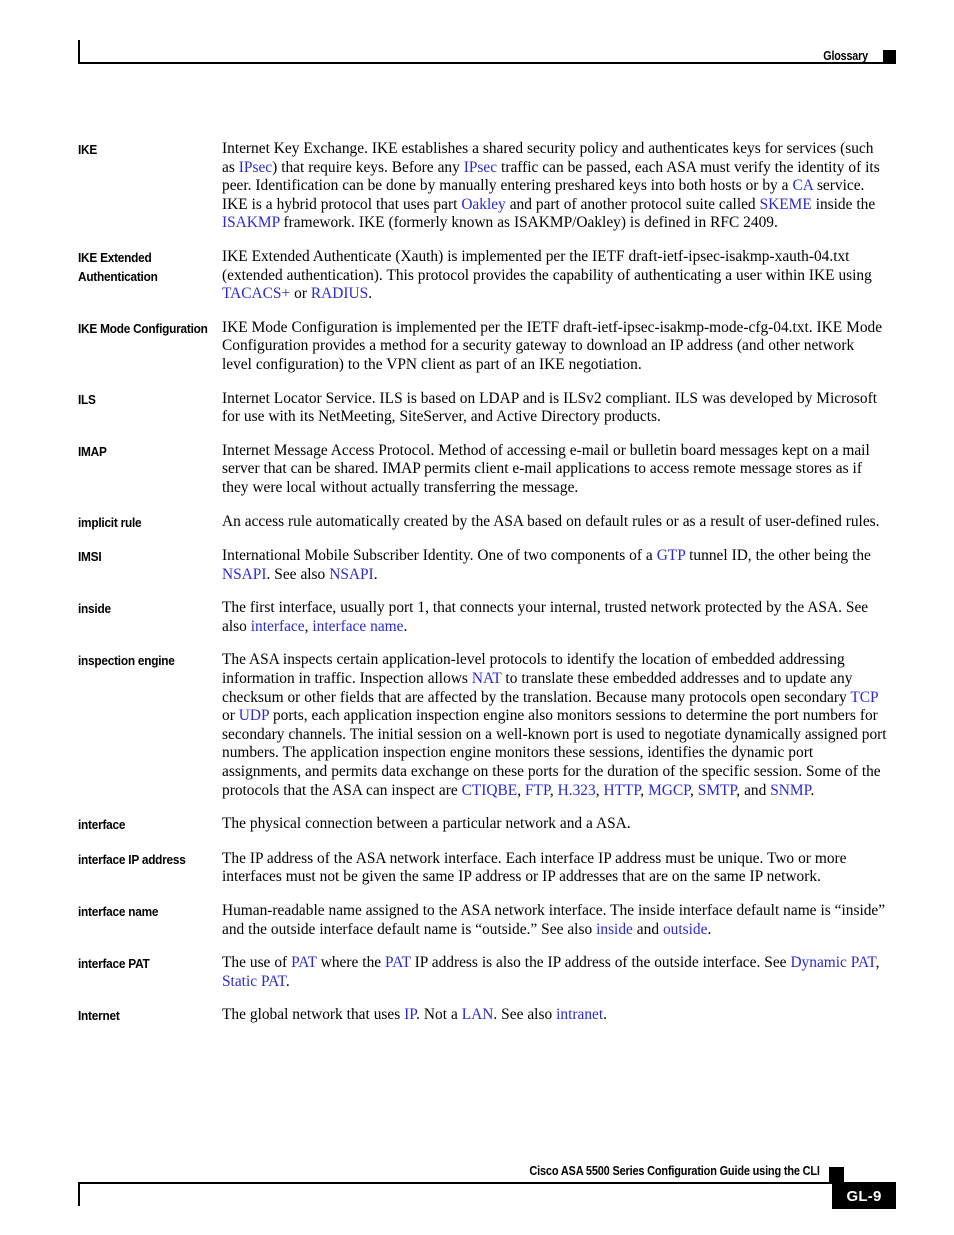  Describe the element at coordinates (132, 859) in the screenshot. I see `glossary-term: interface IP address` at that location.